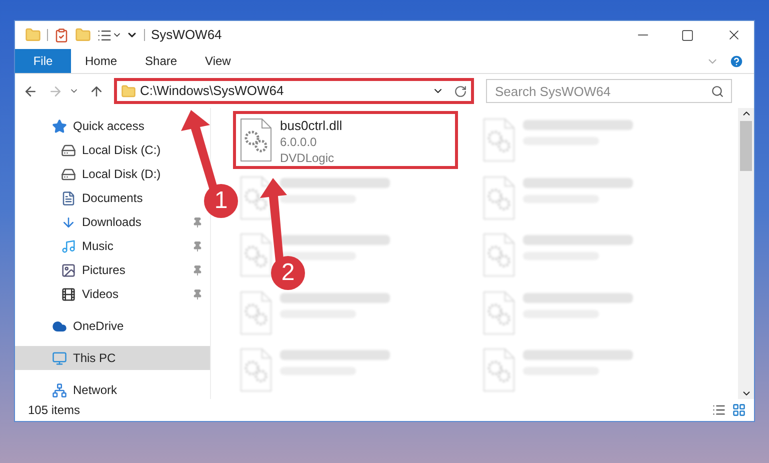  What do you see at coordinates (294, 91) in the screenshot?
I see `address-bar: C:\Windows\SysWOW64` at bounding box center [294, 91].